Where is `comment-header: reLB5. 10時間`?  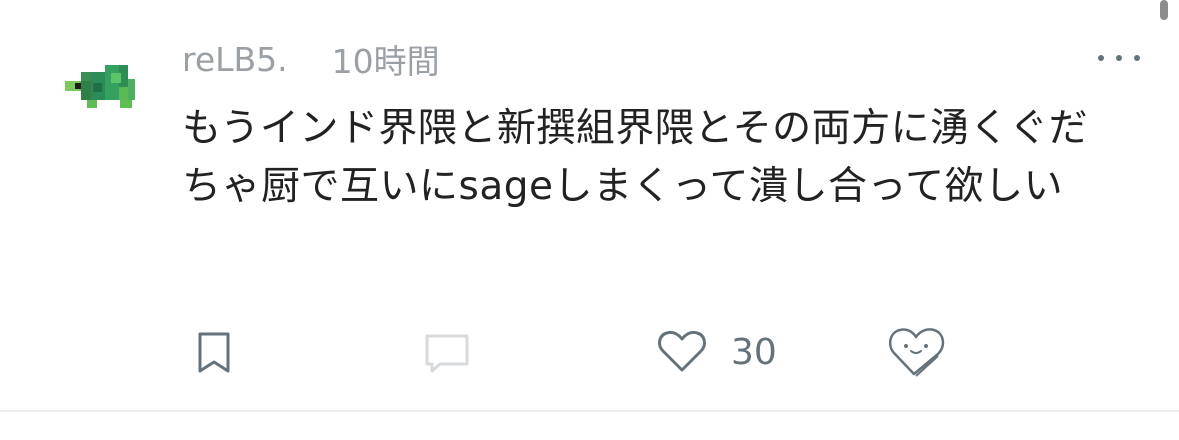 comment-header: reLB5. 10時間 is located at coordinates (311, 59).